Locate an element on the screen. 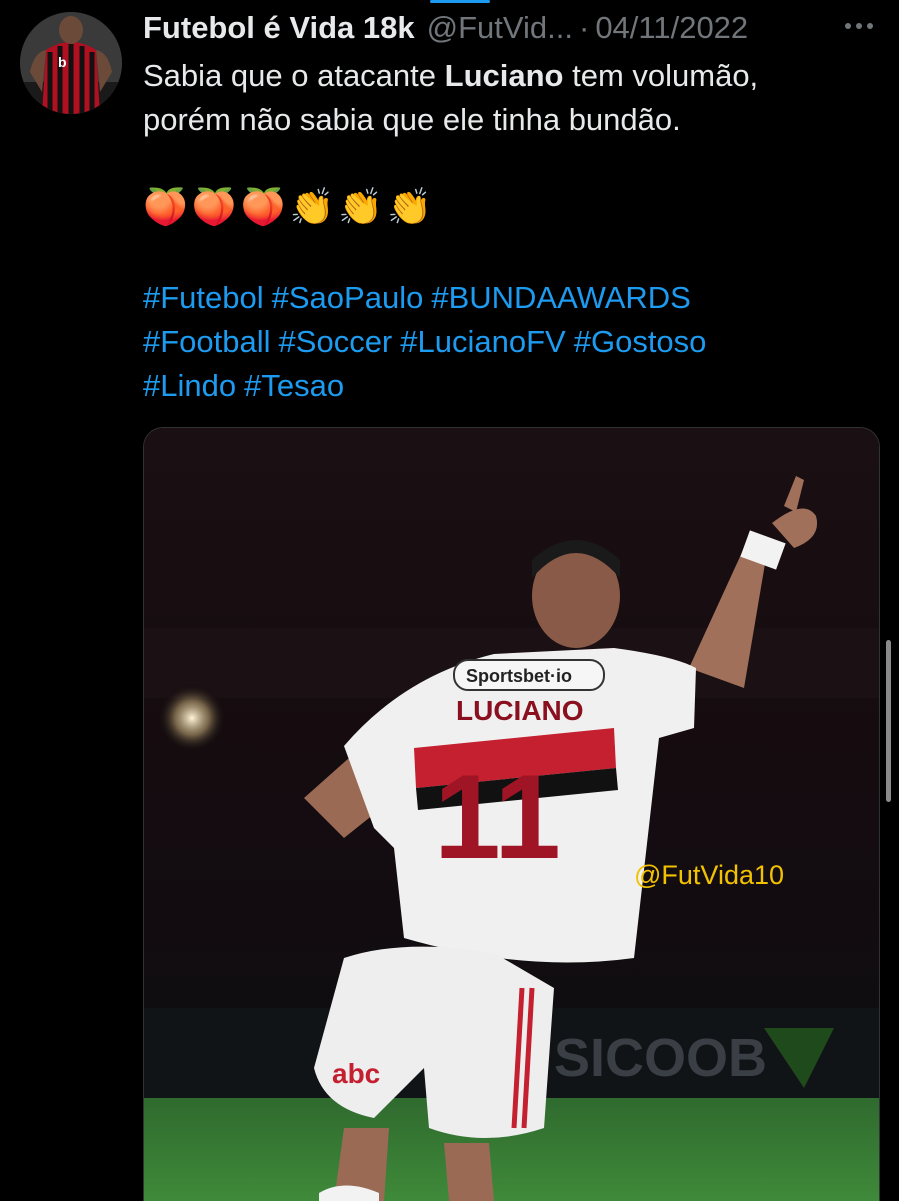 This screenshot has height=1201, width=899. active-tab-indicator is located at coordinates (460, 1).